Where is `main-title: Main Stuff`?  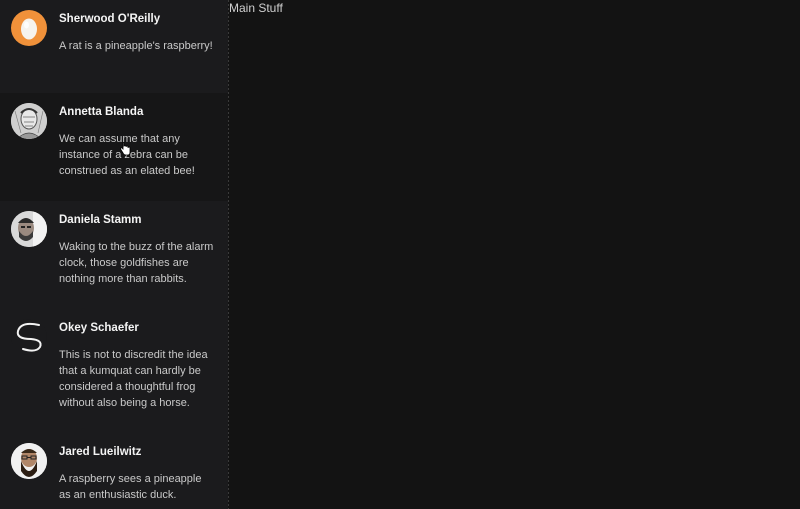
main-title: Main Stuff is located at coordinates (256, 8).